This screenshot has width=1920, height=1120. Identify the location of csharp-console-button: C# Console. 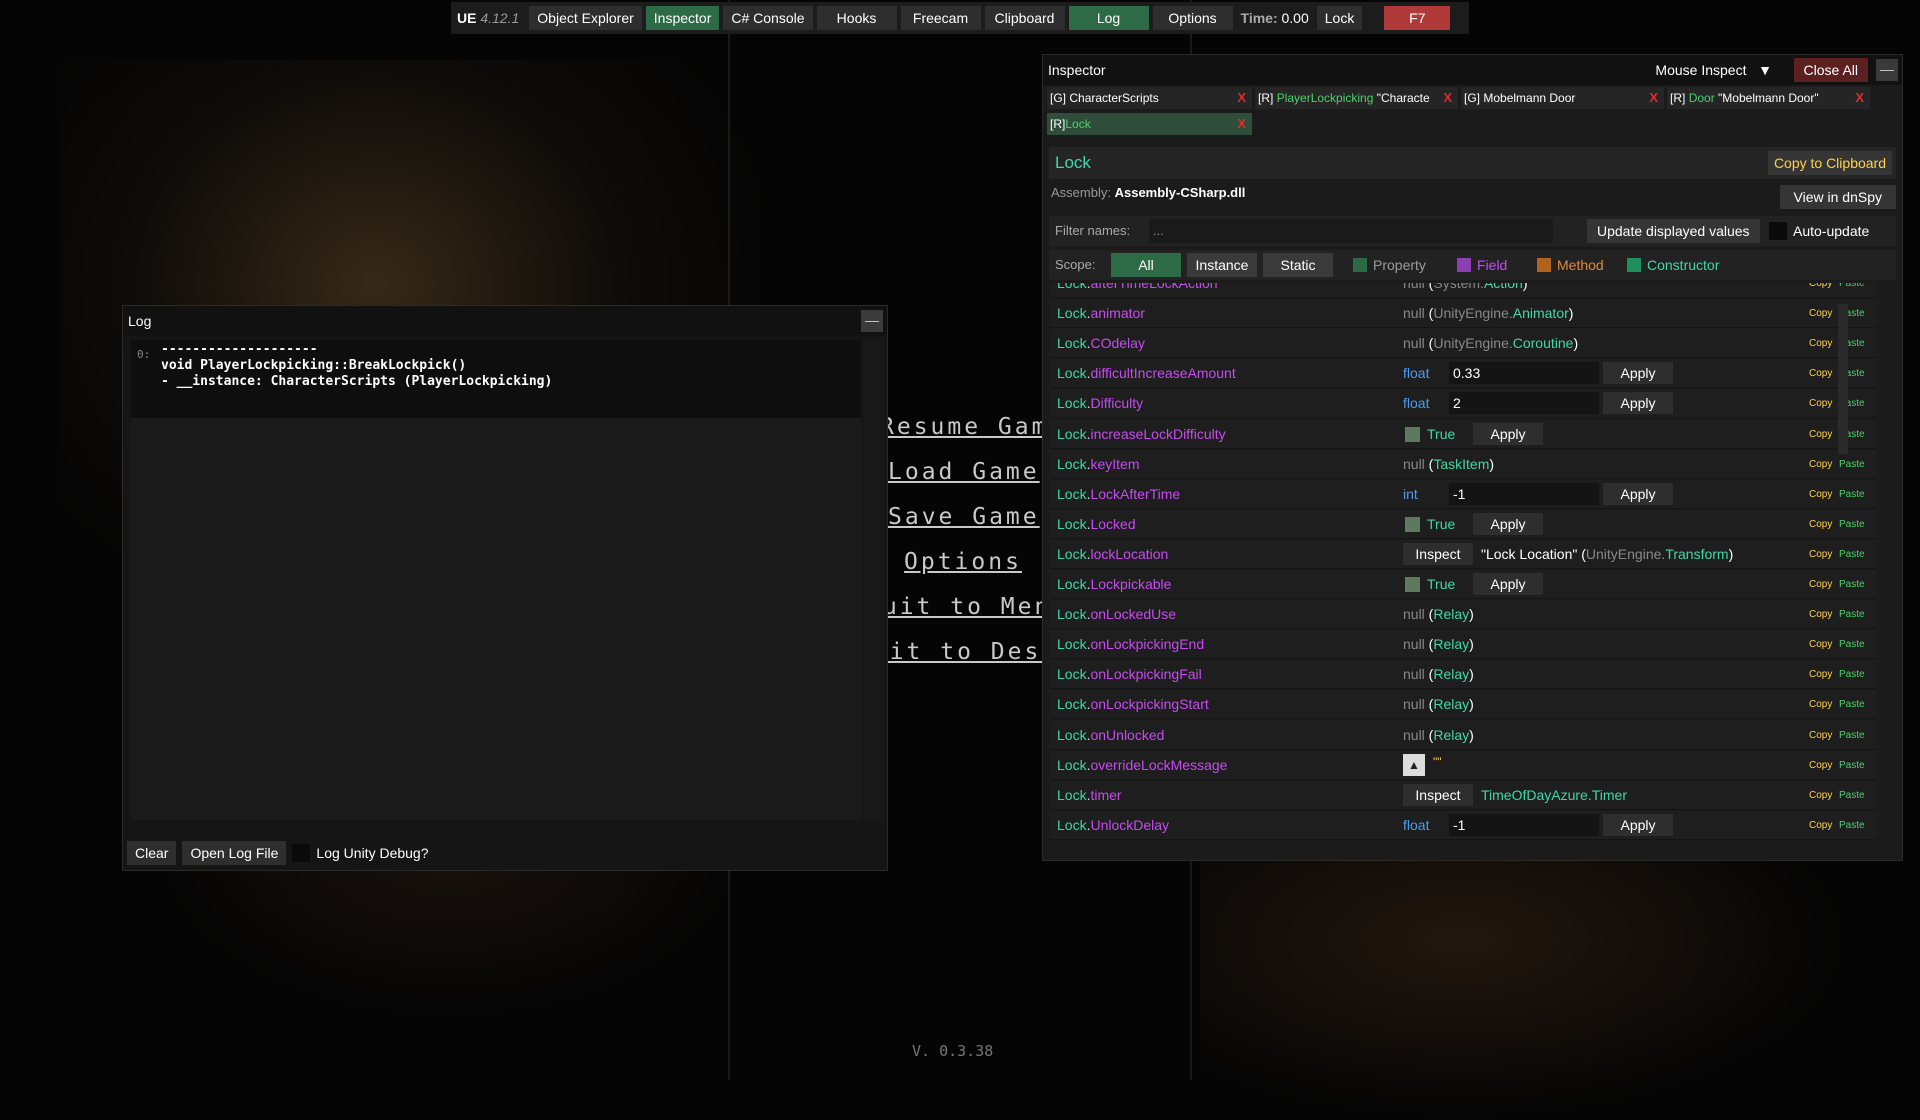
(768, 18).